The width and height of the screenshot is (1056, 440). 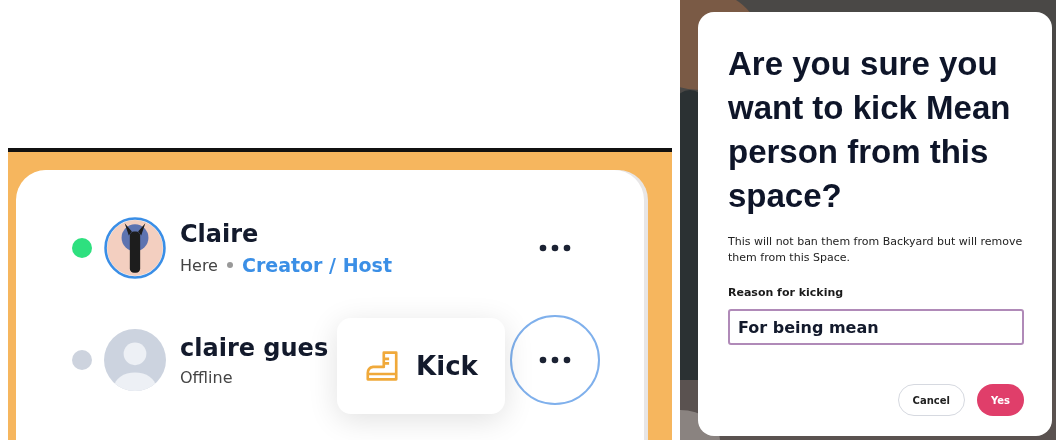 I want to click on boot-icon, so click(x=382, y=366).